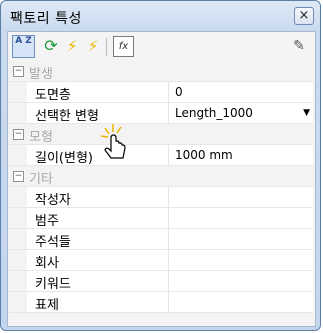  What do you see at coordinates (41, 74) in the screenshot?
I see `category-label: 발생` at bounding box center [41, 74].